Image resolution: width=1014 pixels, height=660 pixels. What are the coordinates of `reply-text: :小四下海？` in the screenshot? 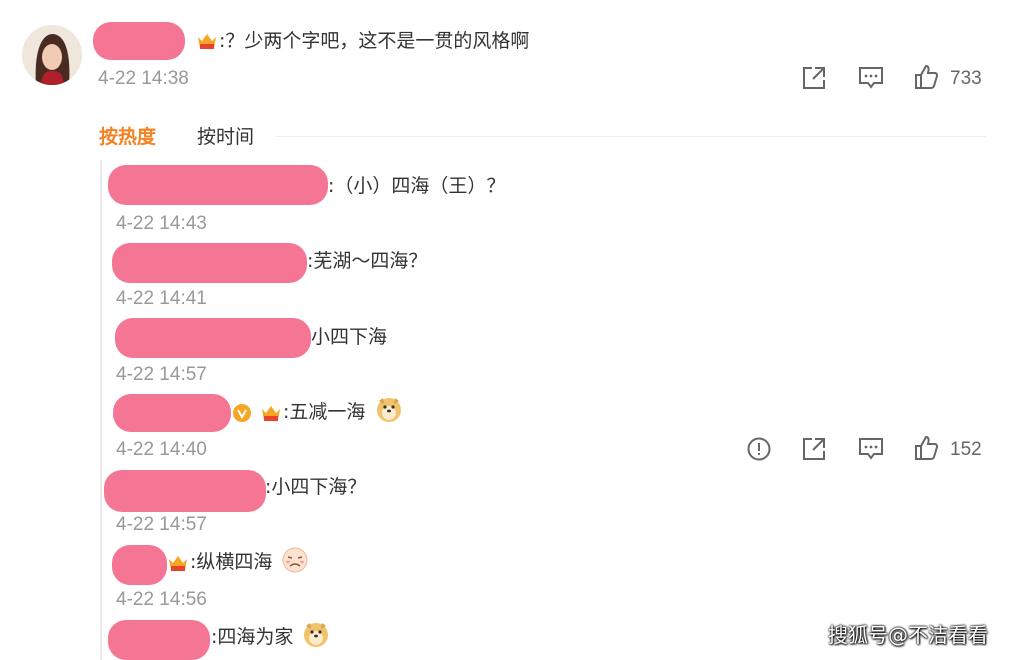 It's located at (316, 487).